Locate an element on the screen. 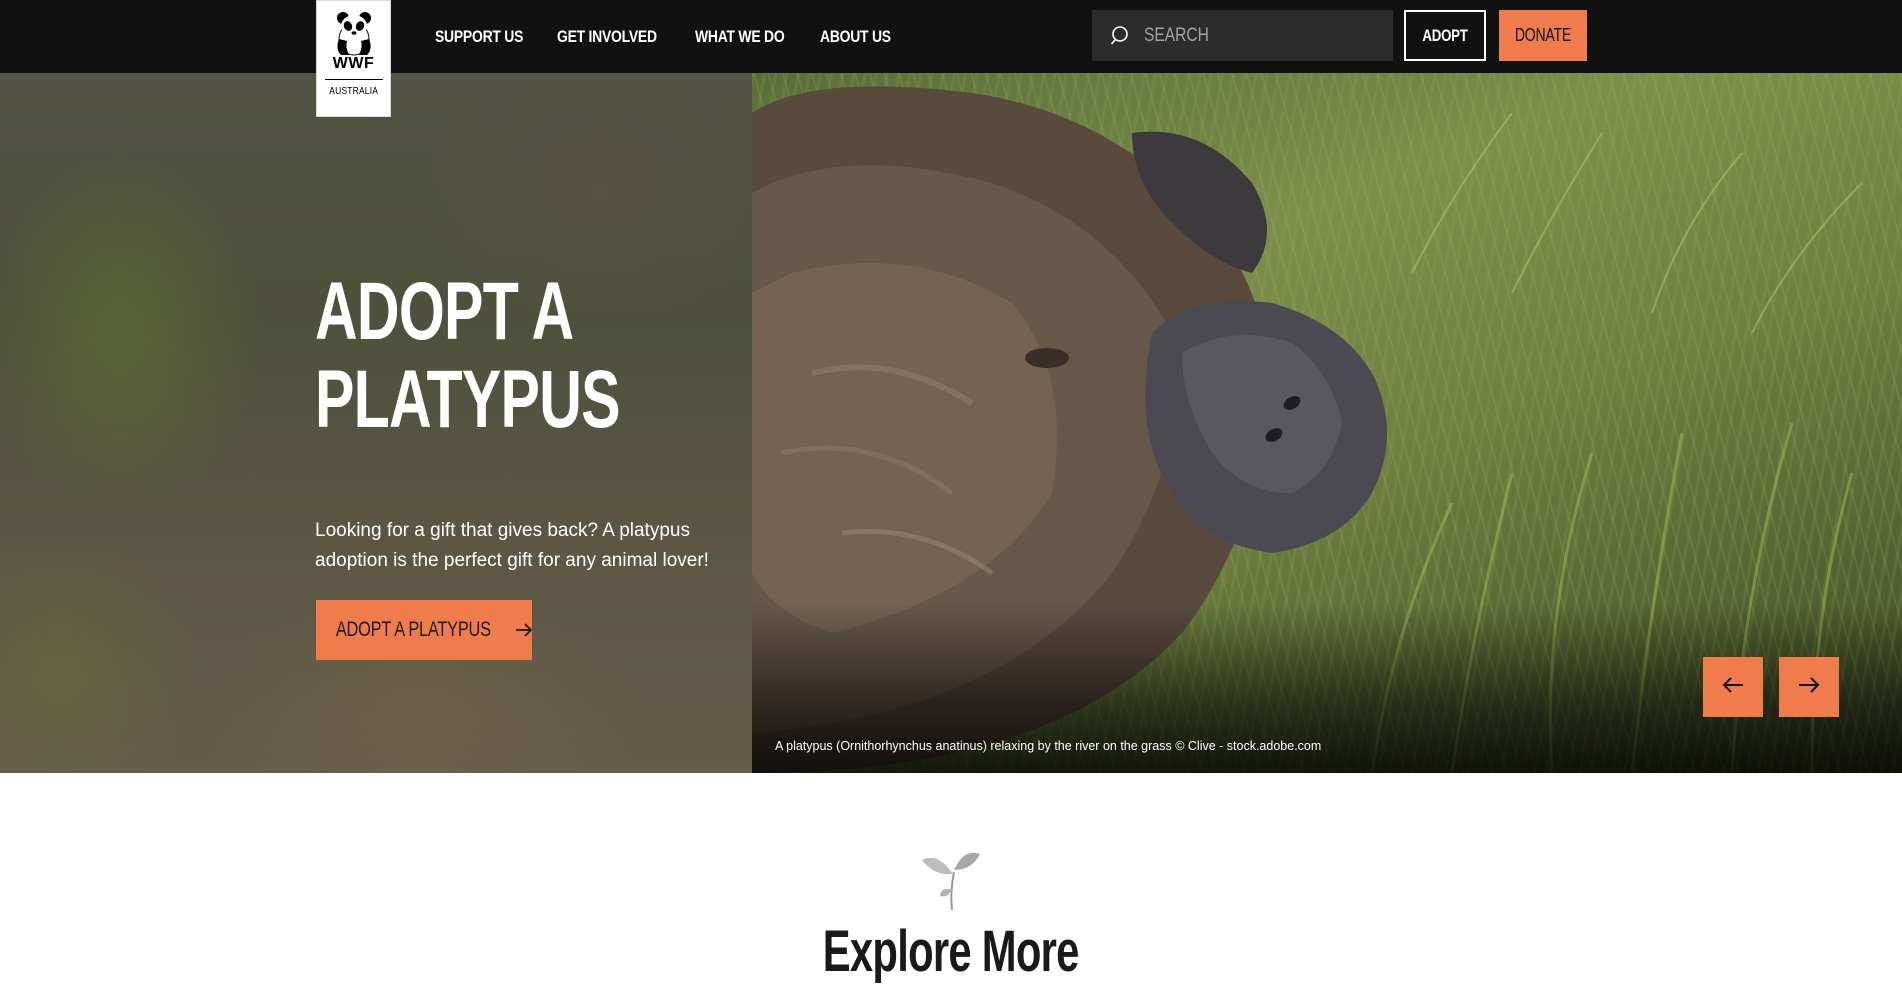  explore-more-heading: Explore More is located at coordinates (951, 951).